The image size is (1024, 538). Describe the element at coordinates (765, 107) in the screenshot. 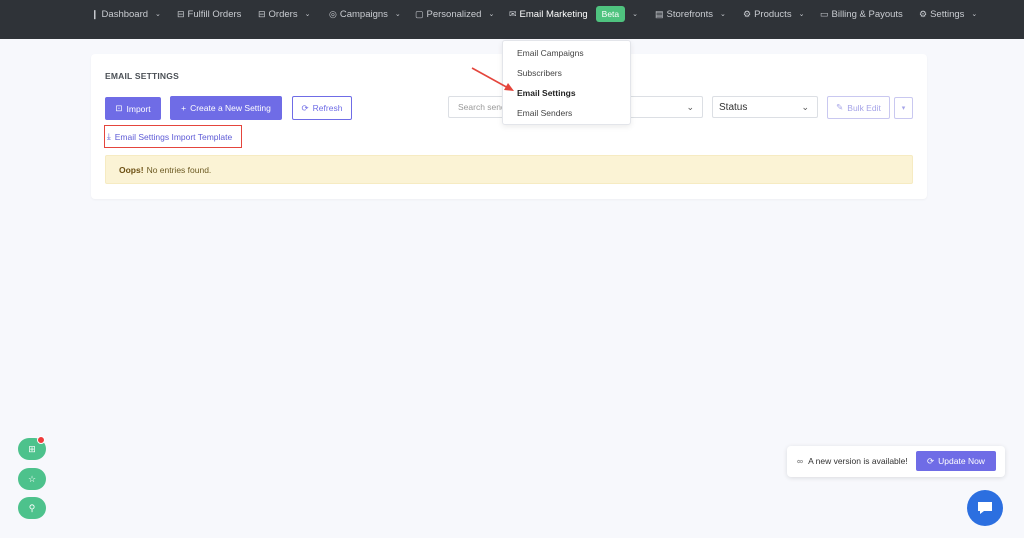

I see `status-select: Status ⌄` at that location.